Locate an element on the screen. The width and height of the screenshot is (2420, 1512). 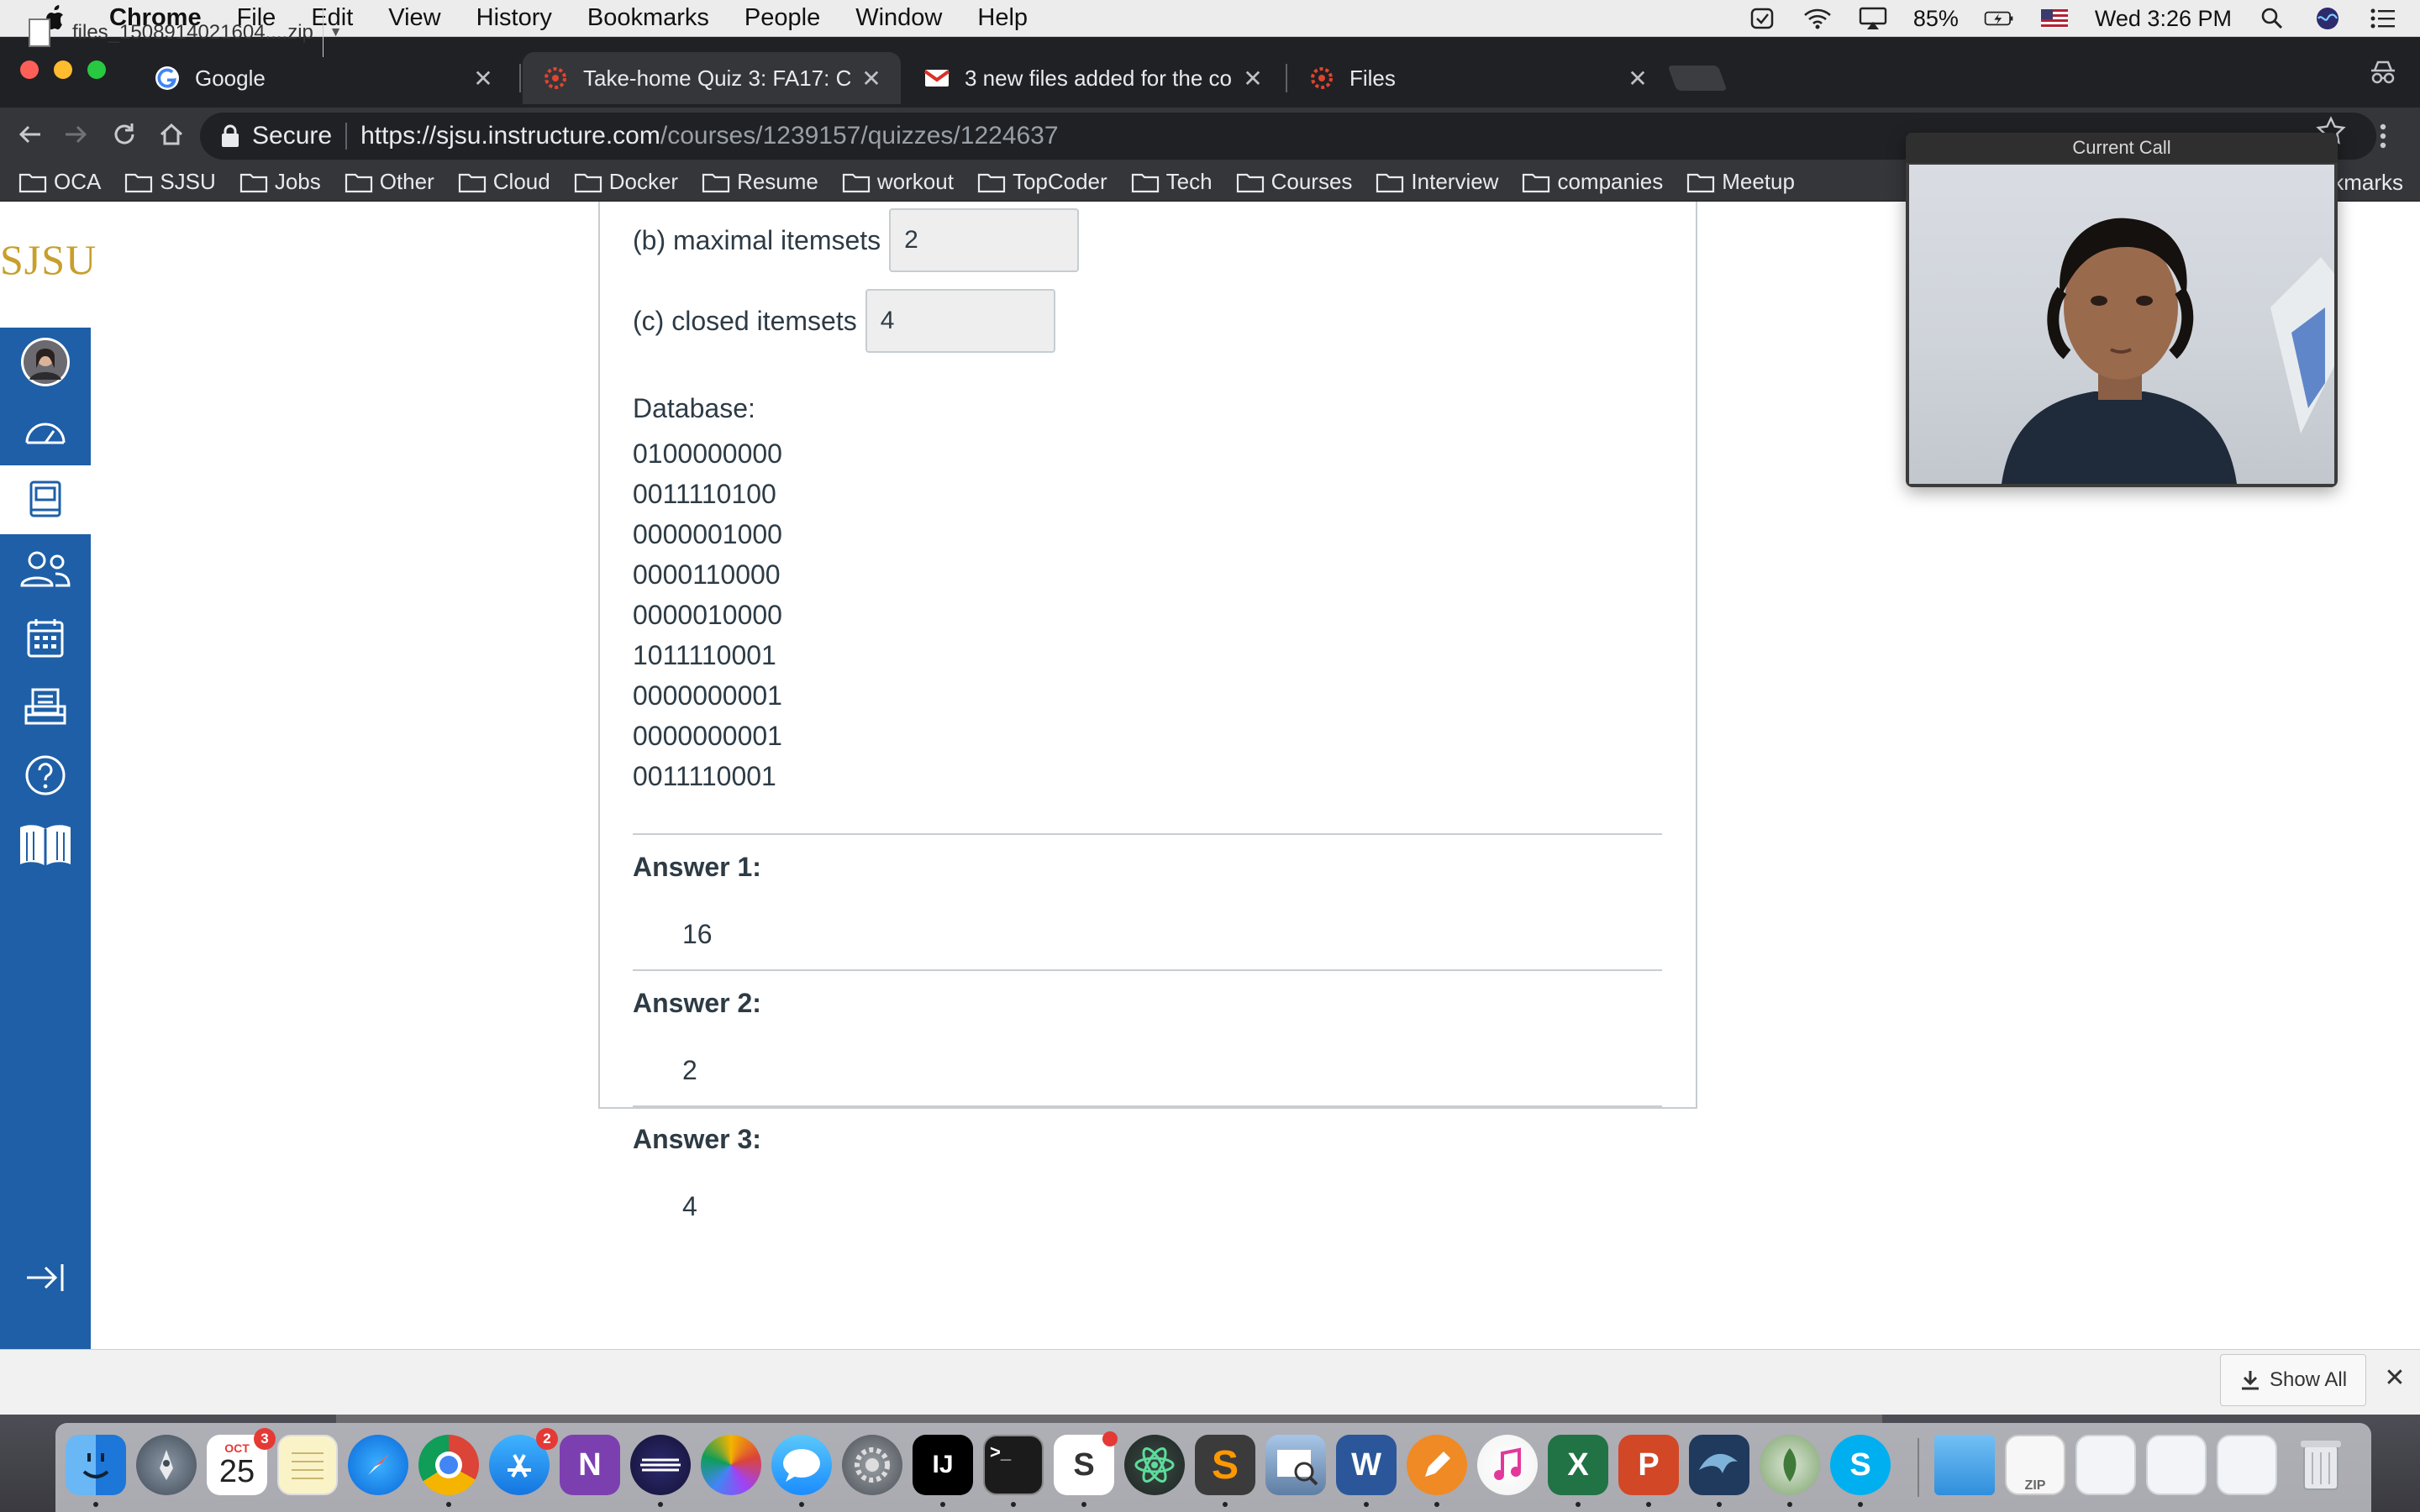
wifi-icon is located at coordinates (1817, 18).